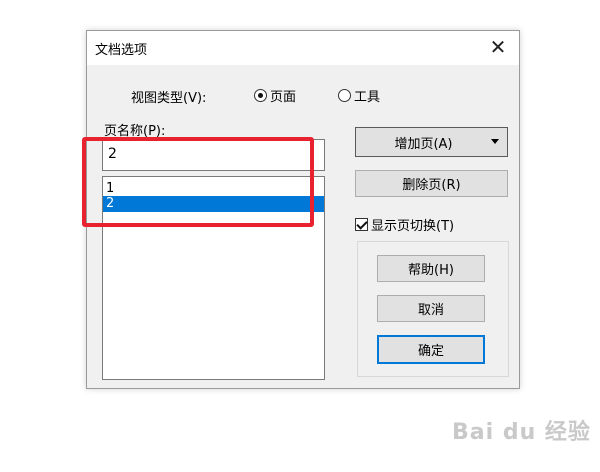 The height and width of the screenshot is (472, 600). I want to click on help-label: 帮助(H), so click(431, 270).